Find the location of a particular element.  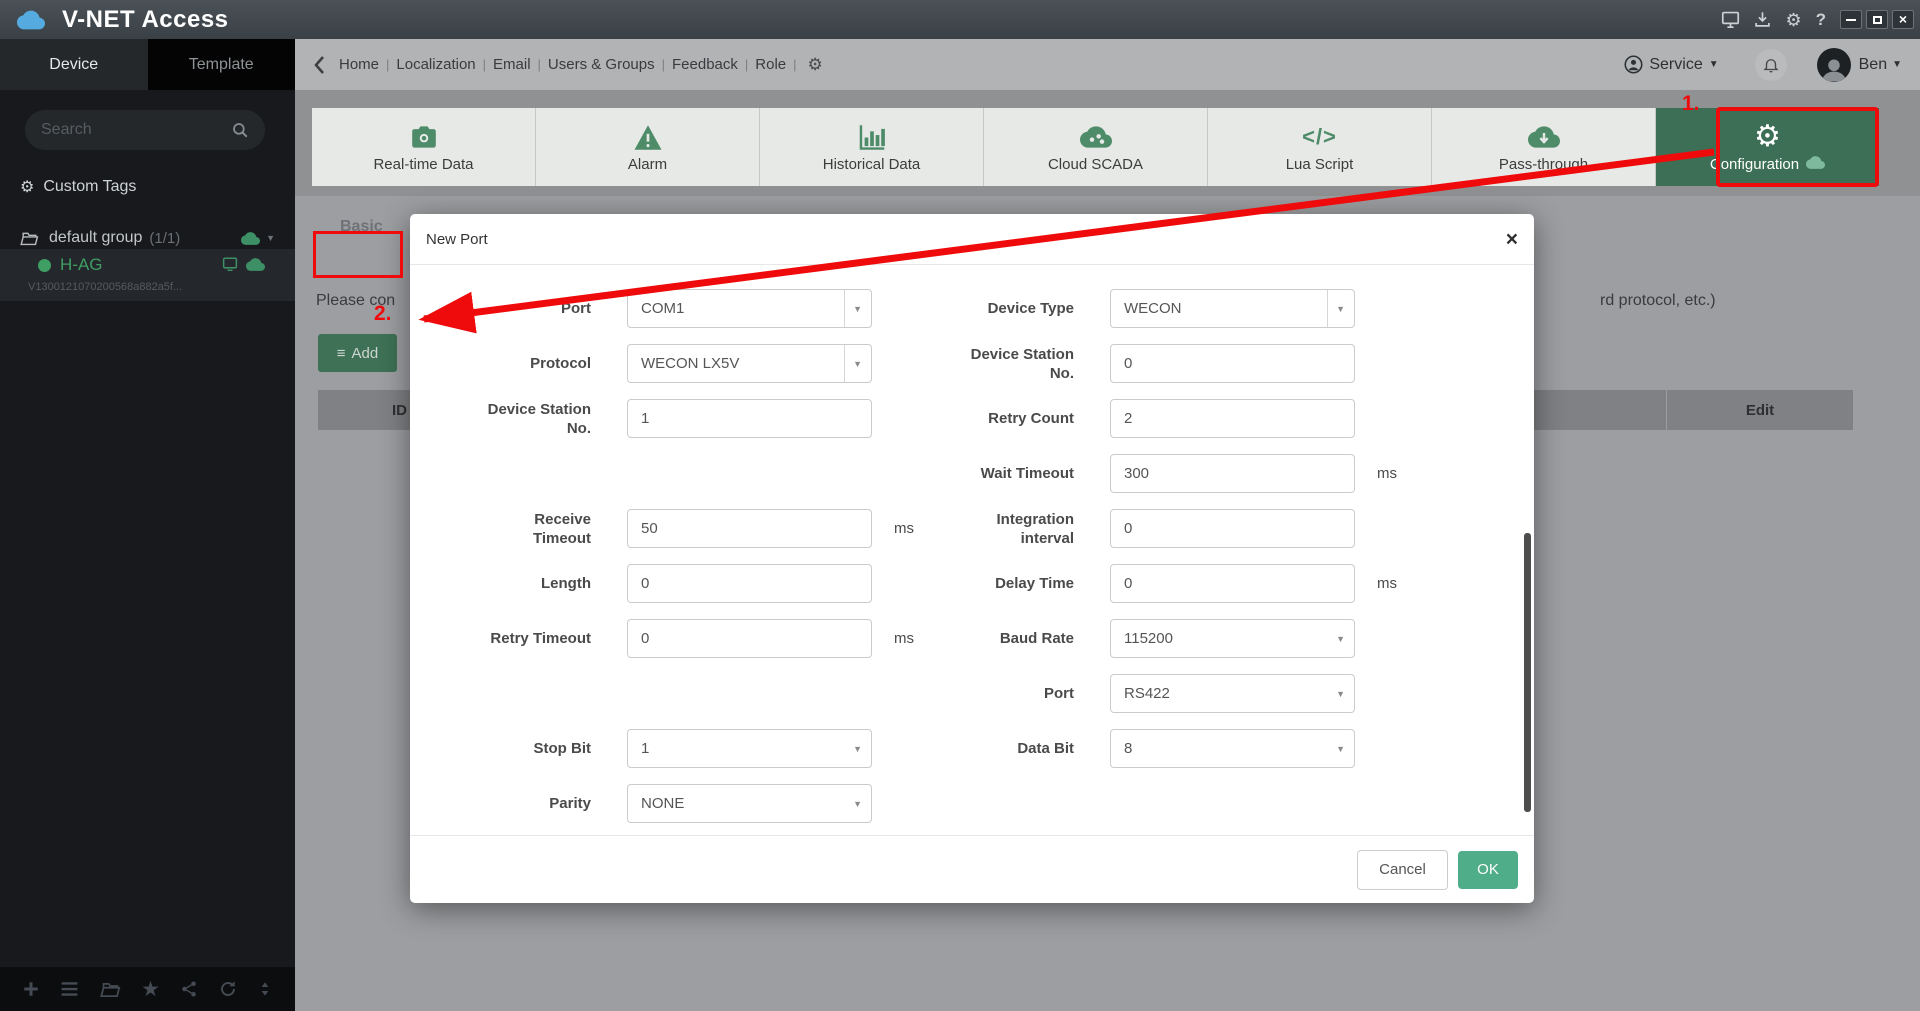

right-delay-time-input: 0 is located at coordinates (1232, 583).